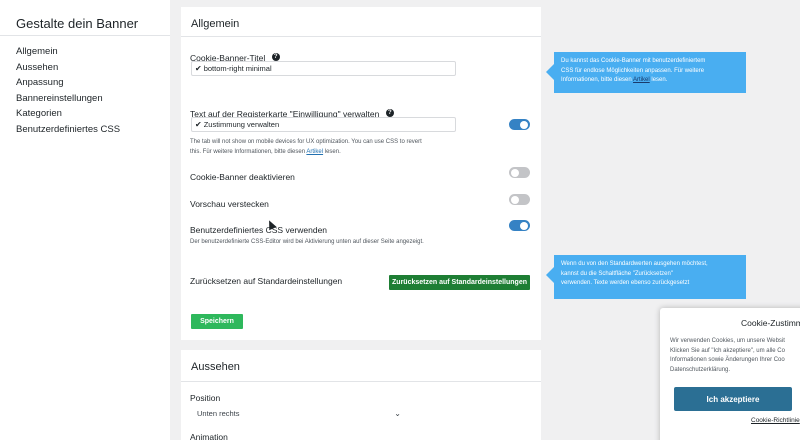 Image resolution: width=800 pixels, height=440 pixels. Describe the element at coordinates (641, 80) in the screenshot. I see `tooltip-article-link: Artikel` at that location.